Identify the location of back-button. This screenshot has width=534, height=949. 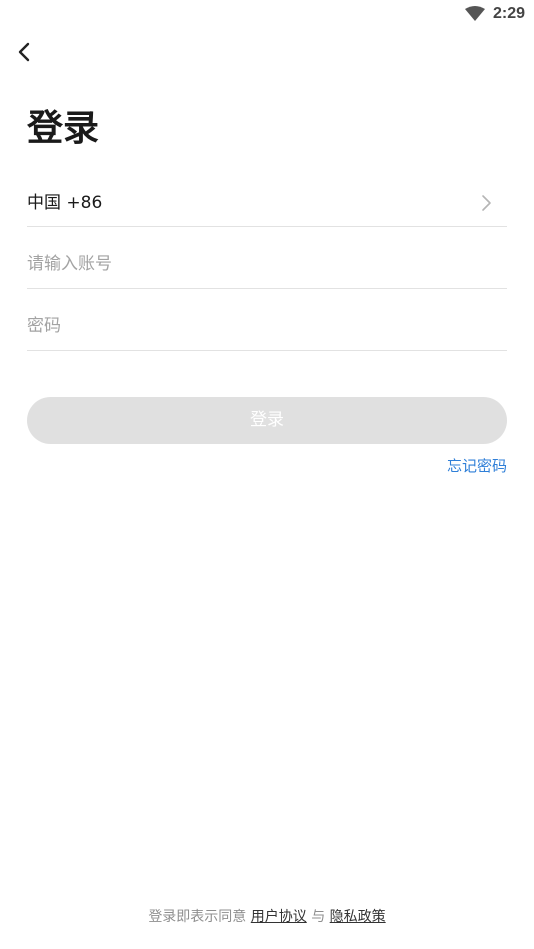
(26, 52).